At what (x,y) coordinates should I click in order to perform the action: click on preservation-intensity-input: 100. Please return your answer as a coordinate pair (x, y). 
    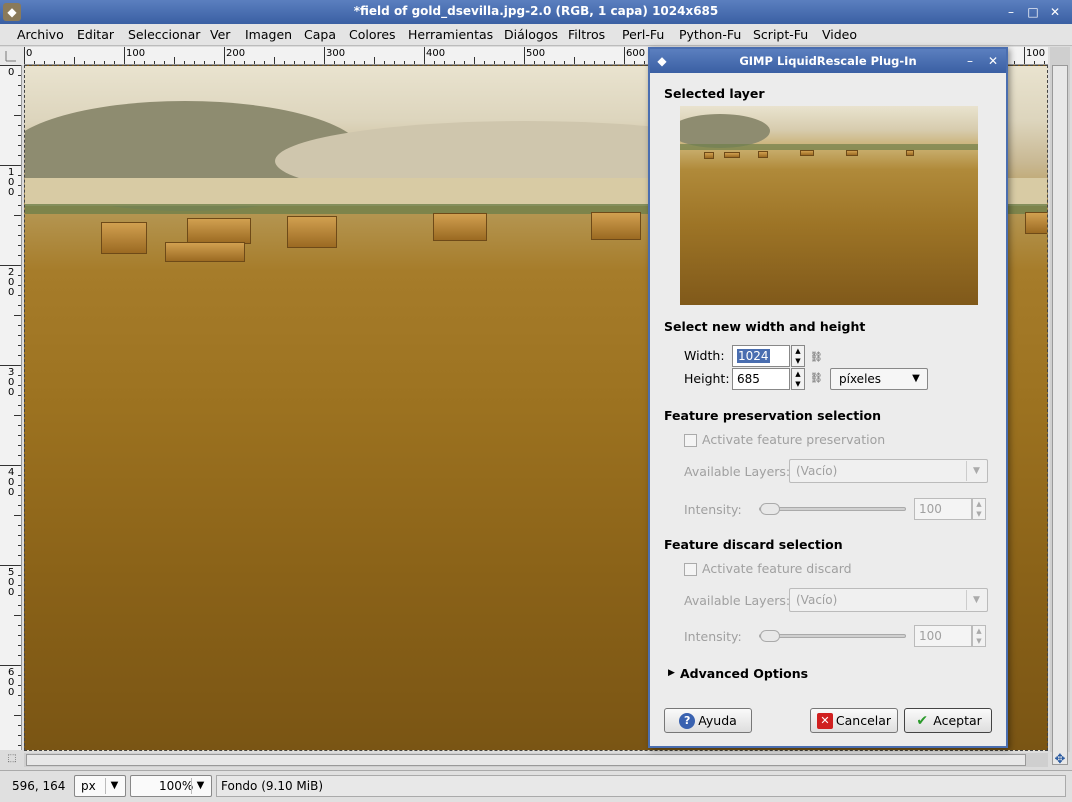
    Looking at the image, I should click on (943, 509).